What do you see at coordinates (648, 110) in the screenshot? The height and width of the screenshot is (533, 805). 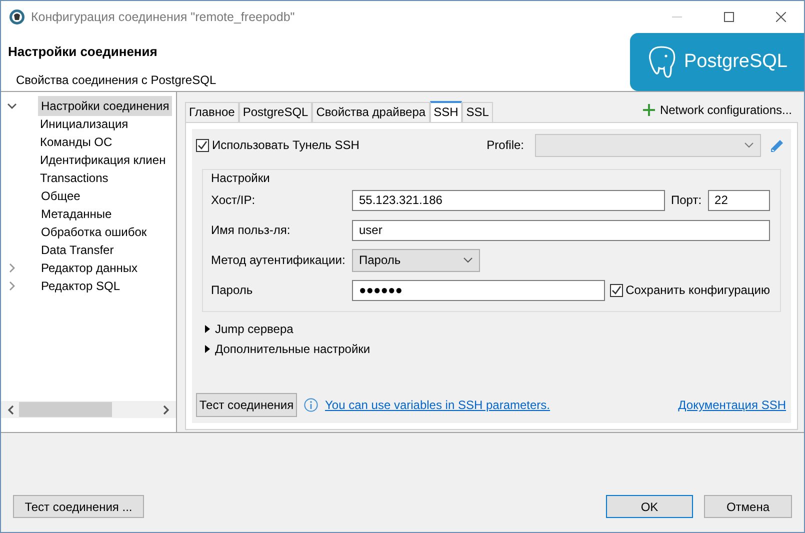 I see `plus-icon` at bounding box center [648, 110].